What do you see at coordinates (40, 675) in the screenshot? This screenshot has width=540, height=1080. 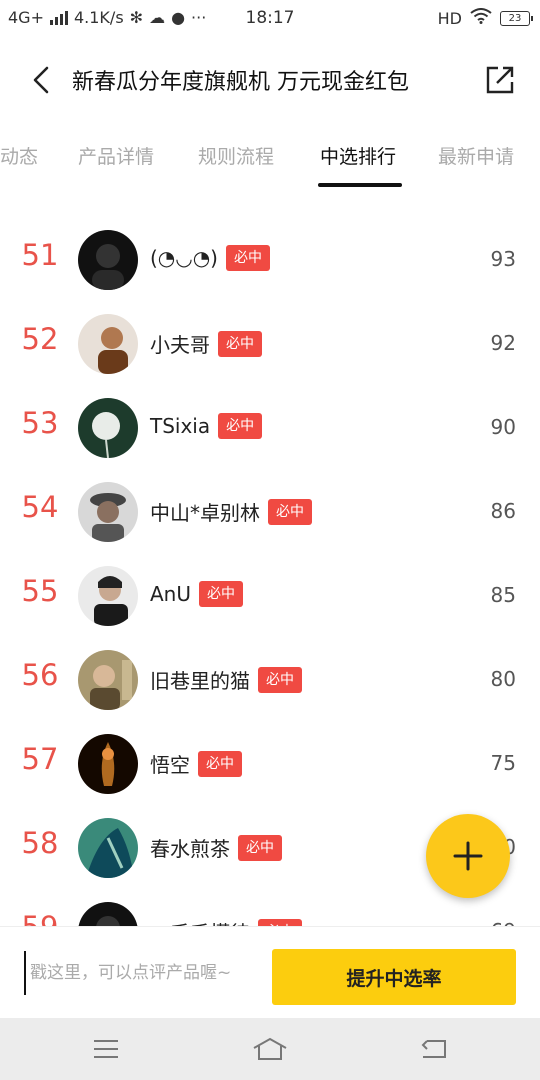 I see `rank-number: 56` at bounding box center [40, 675].